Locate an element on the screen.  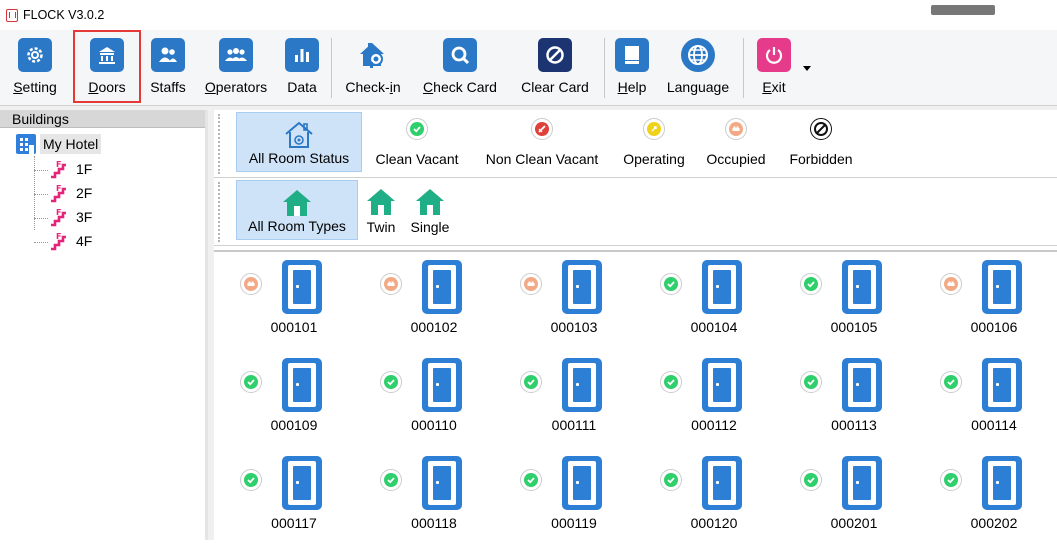
exit-button: Exit is located at coordinates (774, 68).